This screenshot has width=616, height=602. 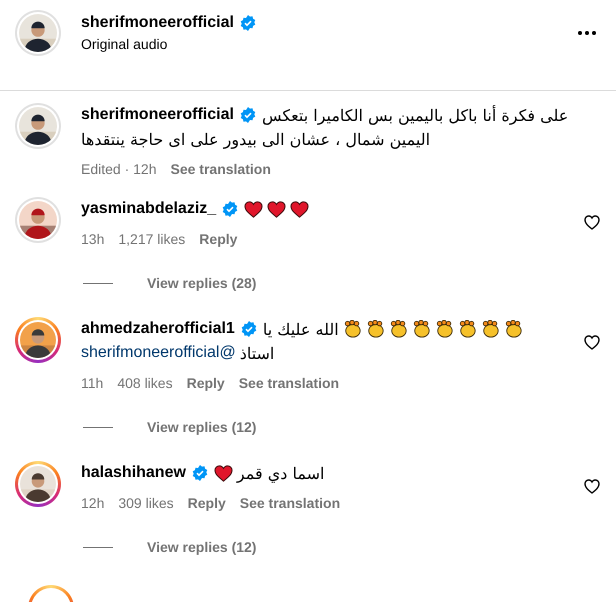 What do you see at coordinates (220, 169) in the screenshot?
I see `reply-link: See translation` at bounding box center [220, 169].